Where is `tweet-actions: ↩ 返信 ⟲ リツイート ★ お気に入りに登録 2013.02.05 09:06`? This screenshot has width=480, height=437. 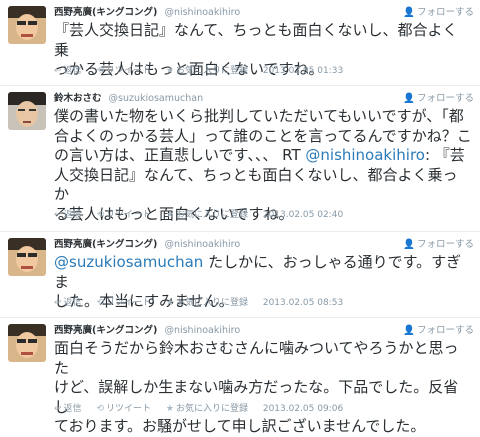 tweet-actions: ↩ 返信 ⟲ リツイート ★ お気に入りに登録 2013.02.05 09:06 is located at coordinates (264, 409).